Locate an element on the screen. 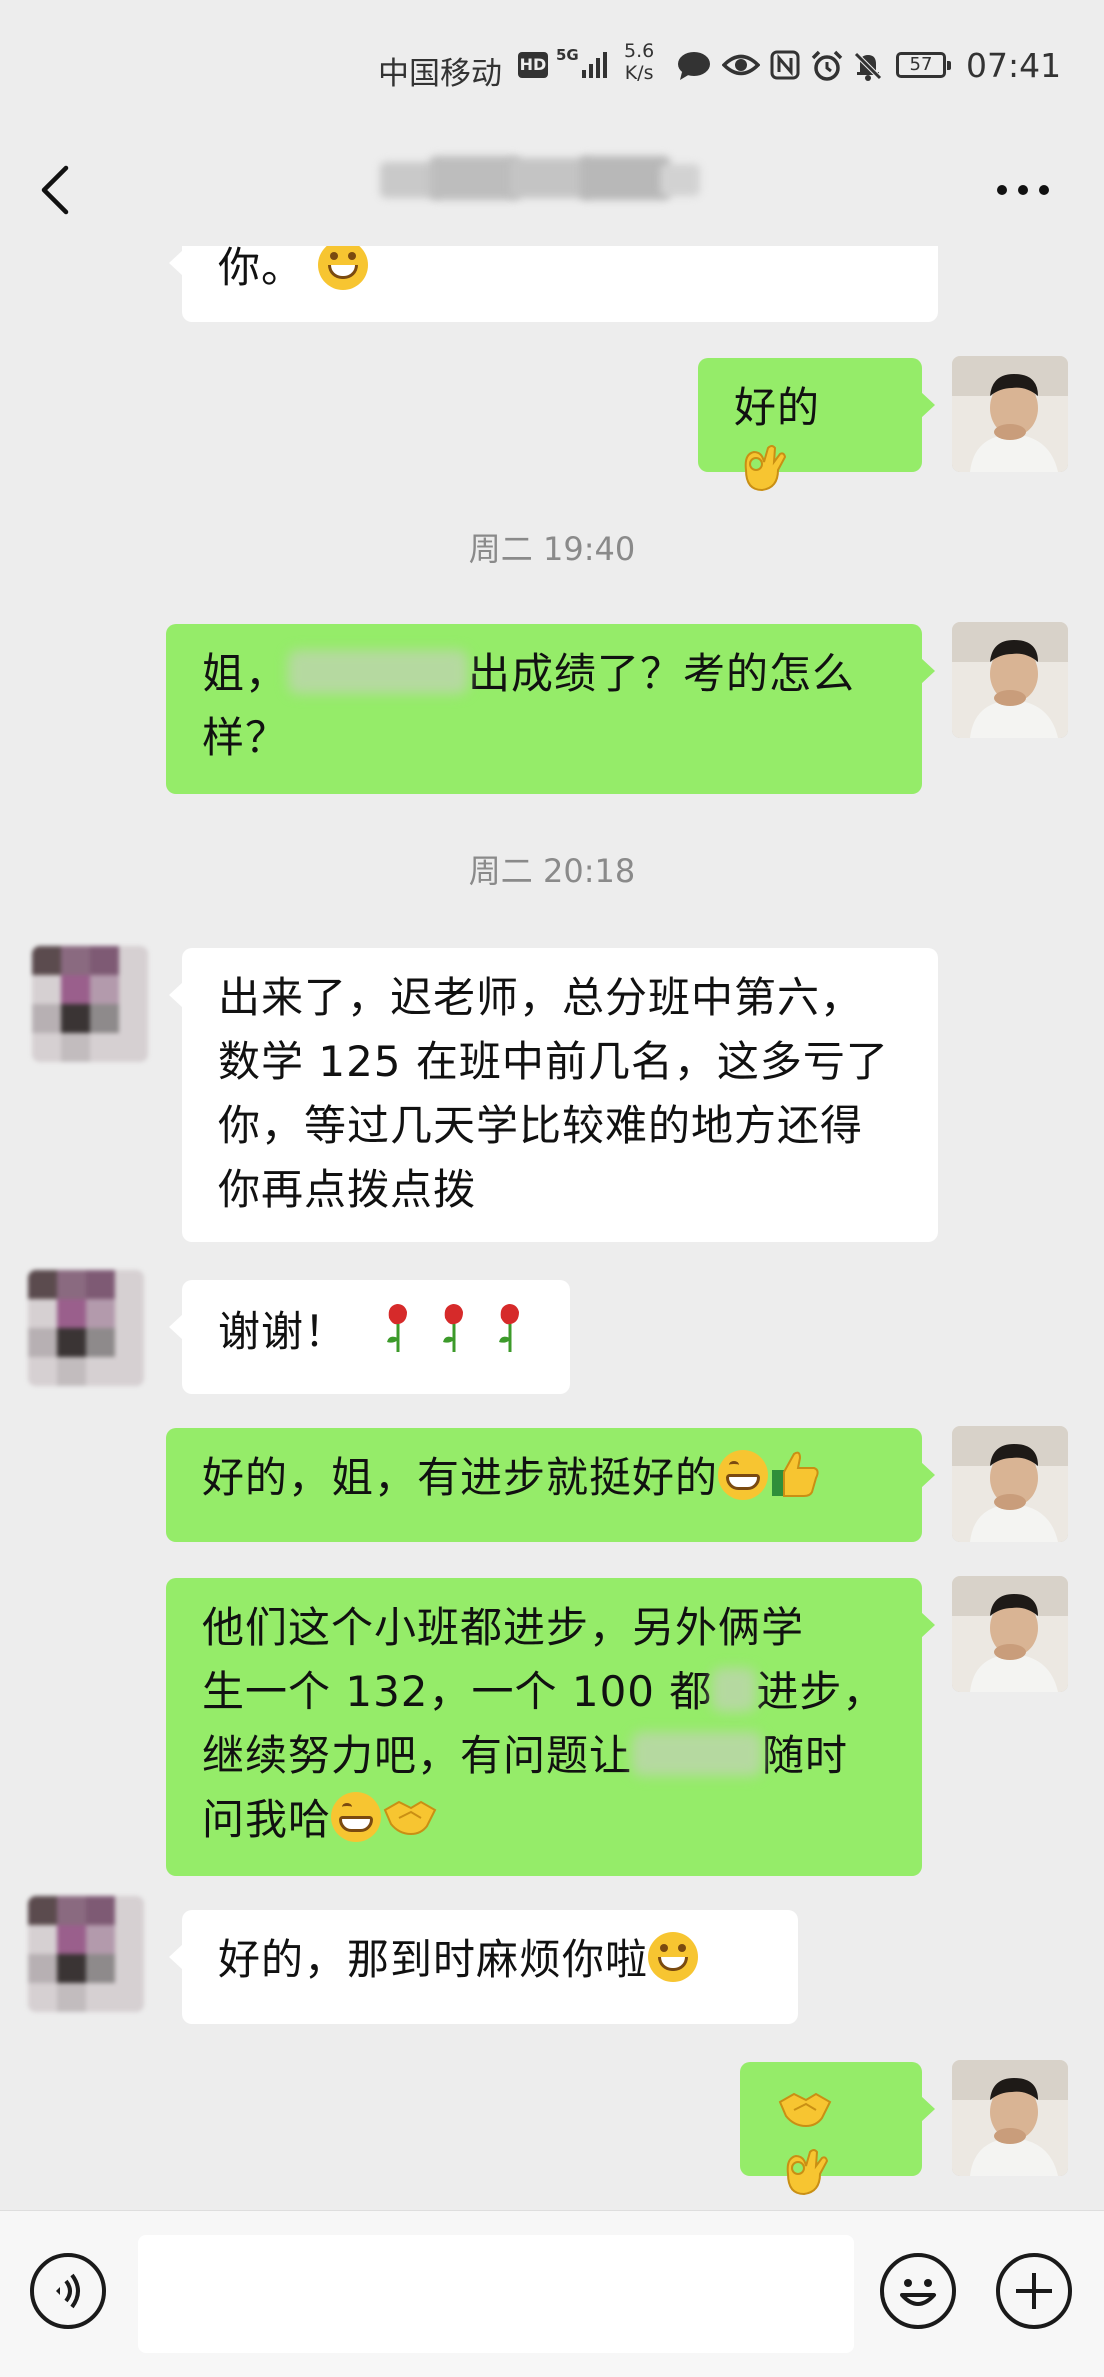 The height and width of the screenshot is (2377, 1104). message-text: 你。 is located at coordinates (261, 269).